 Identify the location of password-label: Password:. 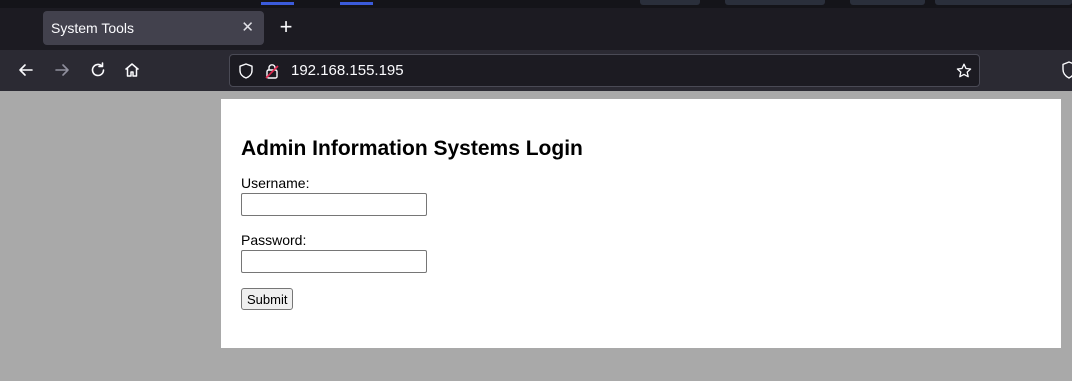
(274, 240).